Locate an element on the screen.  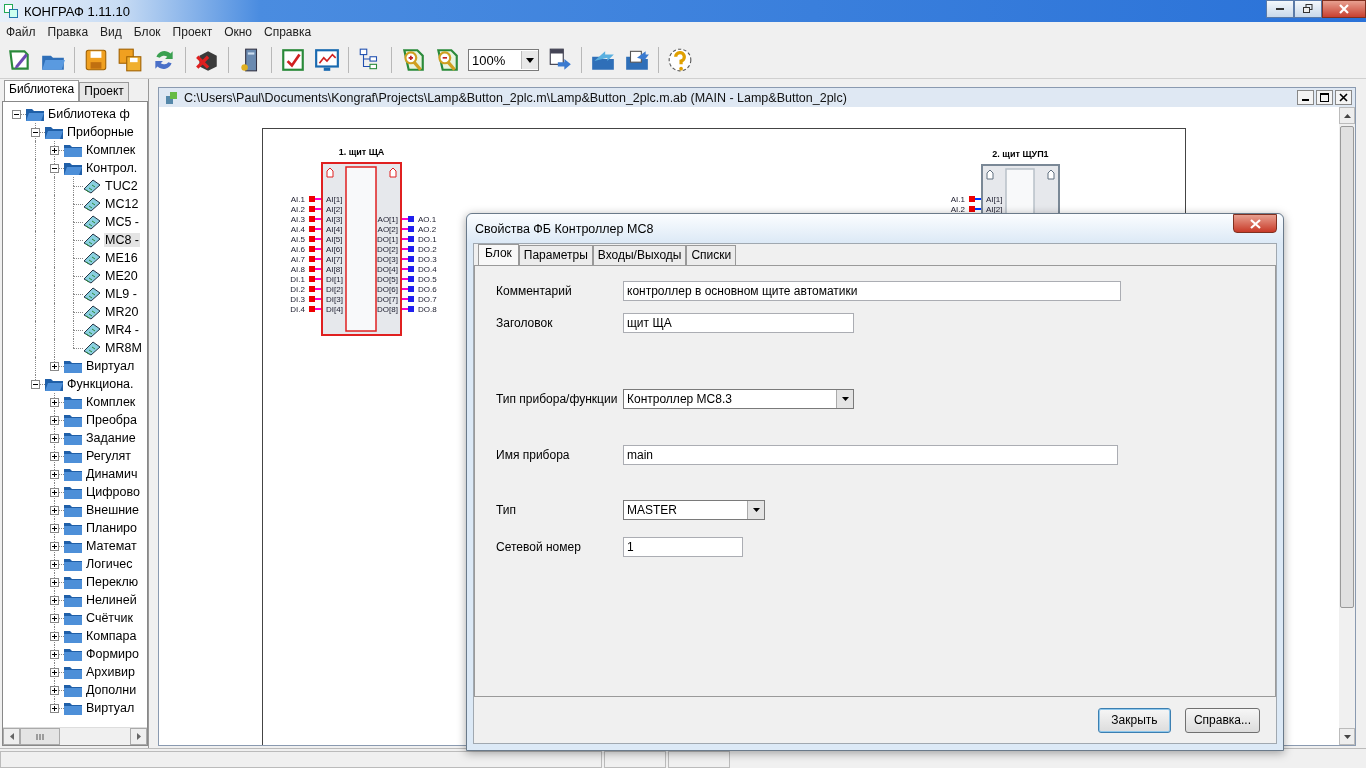
tree-item: Библиотека ф is located at coordinates (89, 114).